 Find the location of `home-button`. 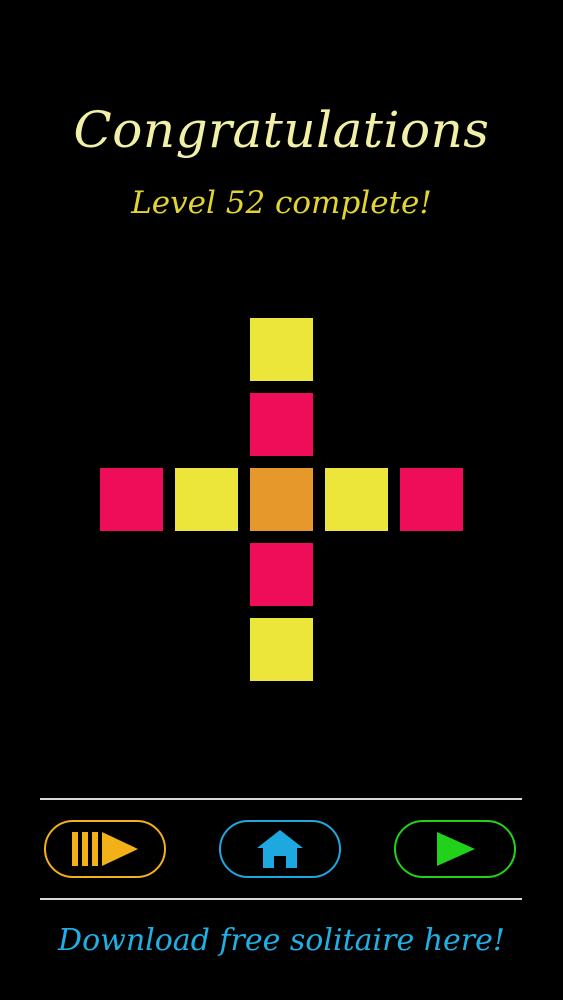

home-button is located at coordinates (280, 849).